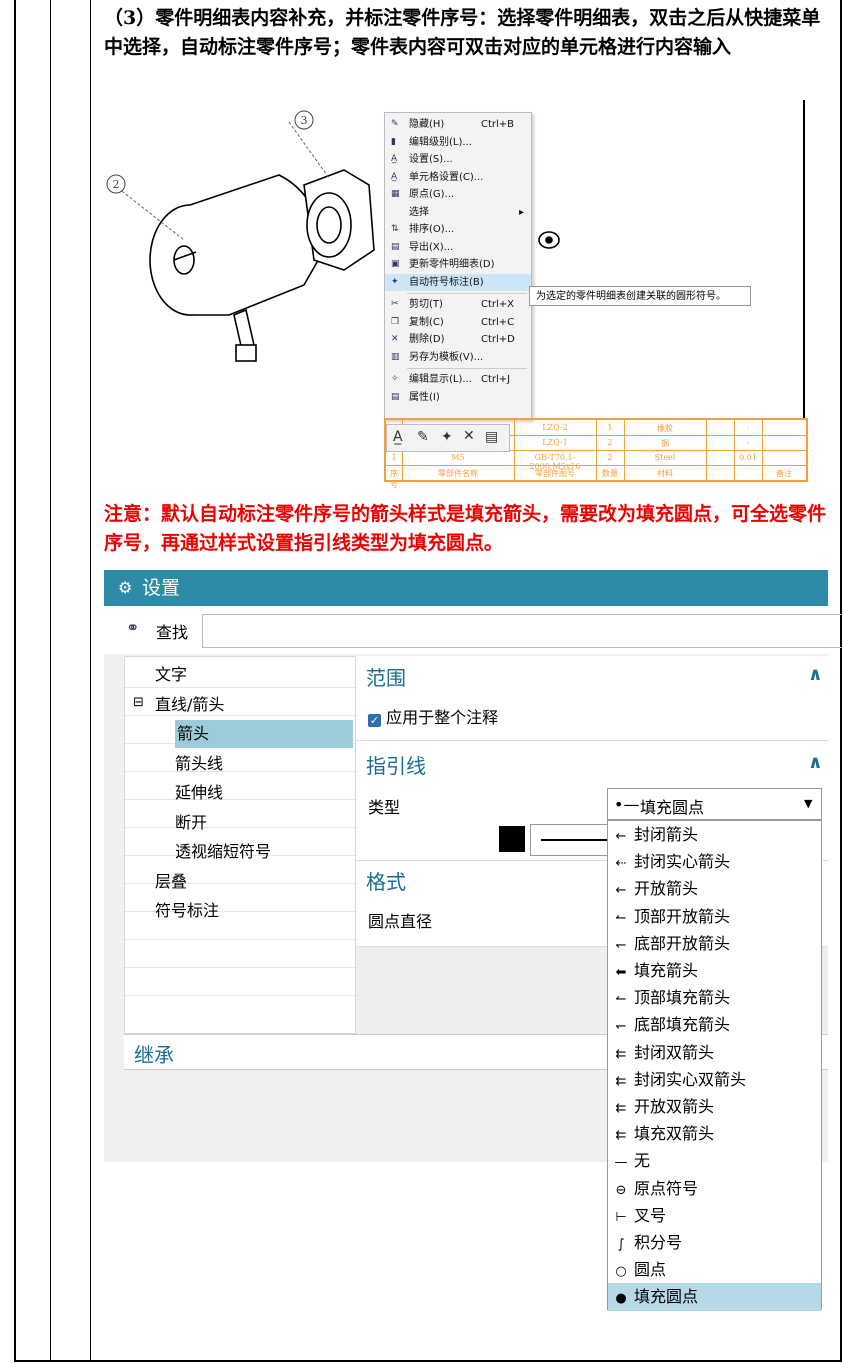 The width and height of the screenshot is (843, 1363). Describe the element at coordinates (458, 457) in the screenshot. I see `table-cell: M5` at that location.